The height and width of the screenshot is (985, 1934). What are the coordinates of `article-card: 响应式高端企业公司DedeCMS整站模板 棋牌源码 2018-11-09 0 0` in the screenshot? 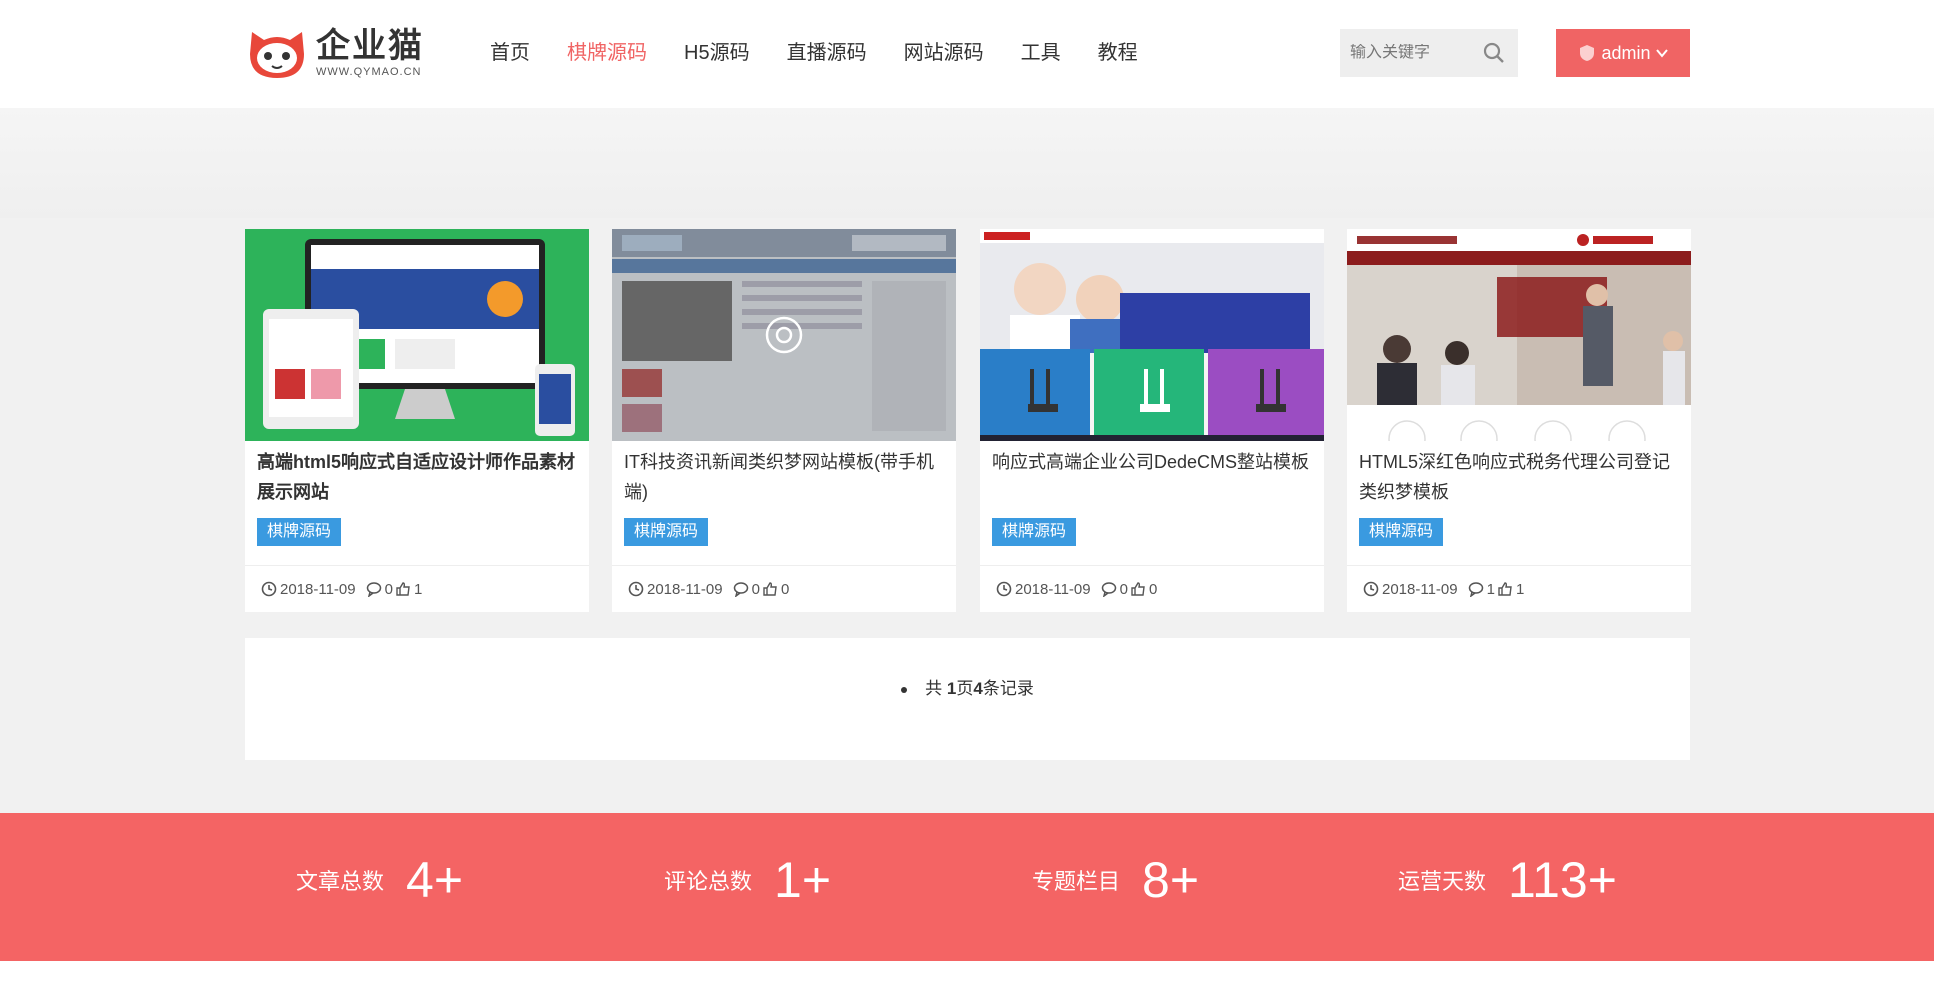 It's located at (1152, 420).